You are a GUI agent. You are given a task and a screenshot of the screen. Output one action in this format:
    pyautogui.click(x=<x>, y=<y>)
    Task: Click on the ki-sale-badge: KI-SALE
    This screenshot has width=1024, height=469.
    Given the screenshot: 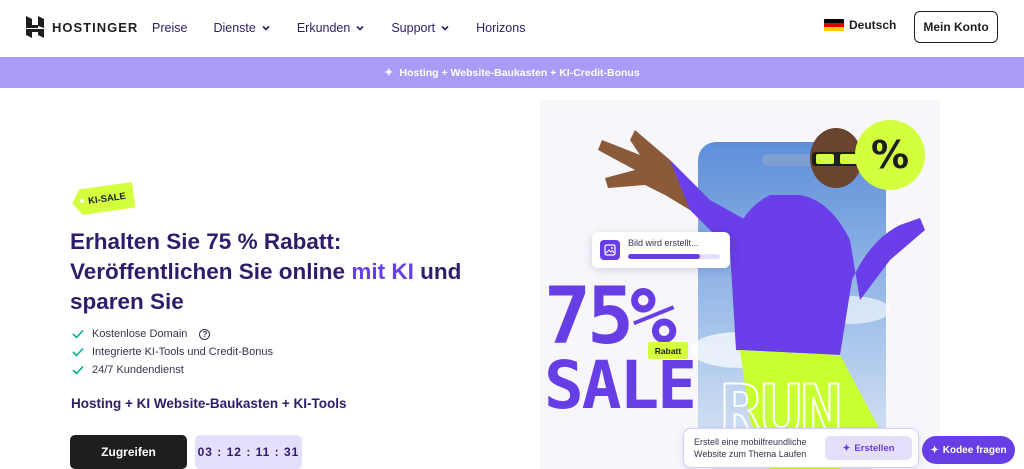 What is the action you would take?
    pyautogui.click(x=102, y=199)
    